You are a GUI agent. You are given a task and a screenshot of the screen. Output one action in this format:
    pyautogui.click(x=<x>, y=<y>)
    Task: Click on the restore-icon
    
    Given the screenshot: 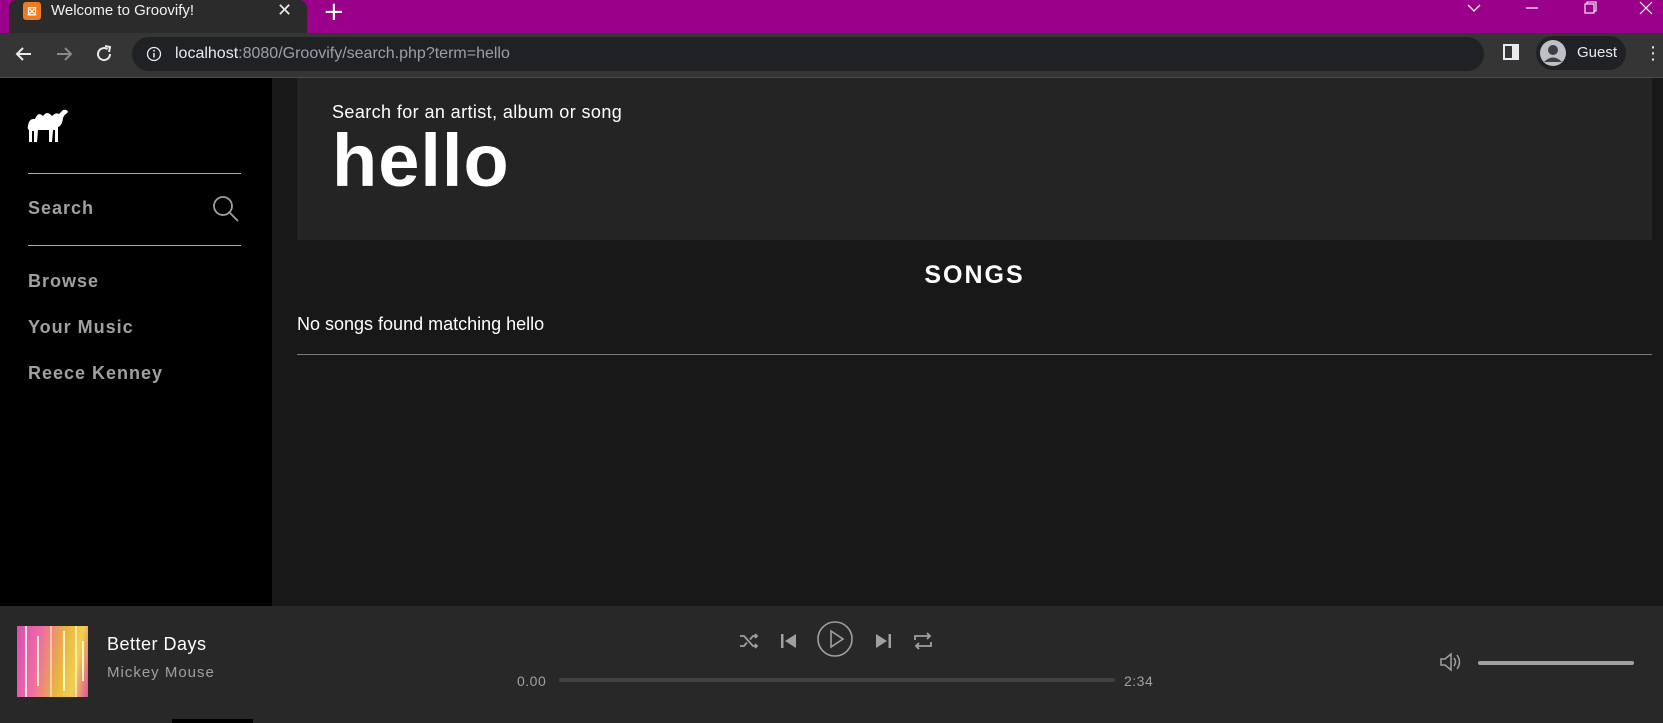 What is the action you would take?
    pyautogui.click(x=1590, y=10)
    